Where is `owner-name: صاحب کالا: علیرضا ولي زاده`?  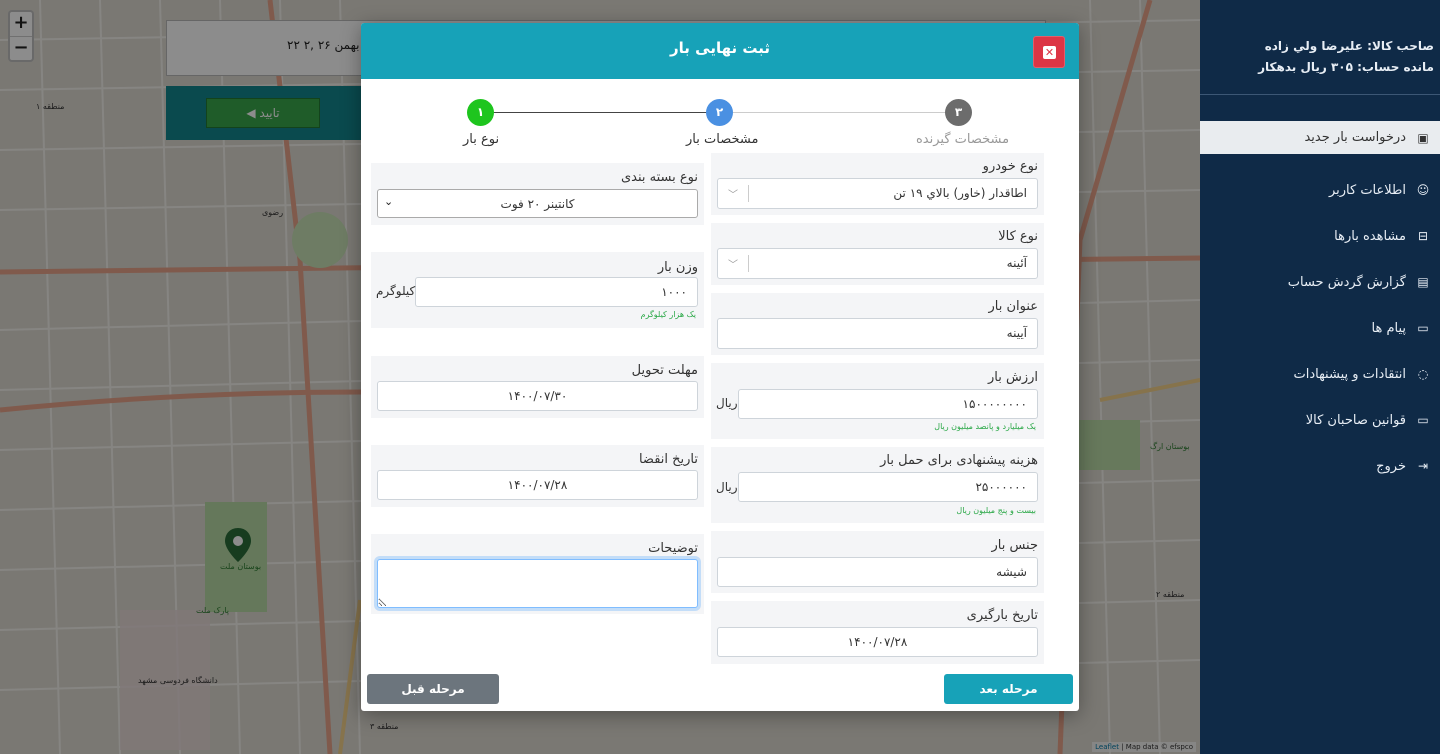 owner-name: صاحب کالا: علیرضا ولي زاده is located at coordinates (1349, 46).